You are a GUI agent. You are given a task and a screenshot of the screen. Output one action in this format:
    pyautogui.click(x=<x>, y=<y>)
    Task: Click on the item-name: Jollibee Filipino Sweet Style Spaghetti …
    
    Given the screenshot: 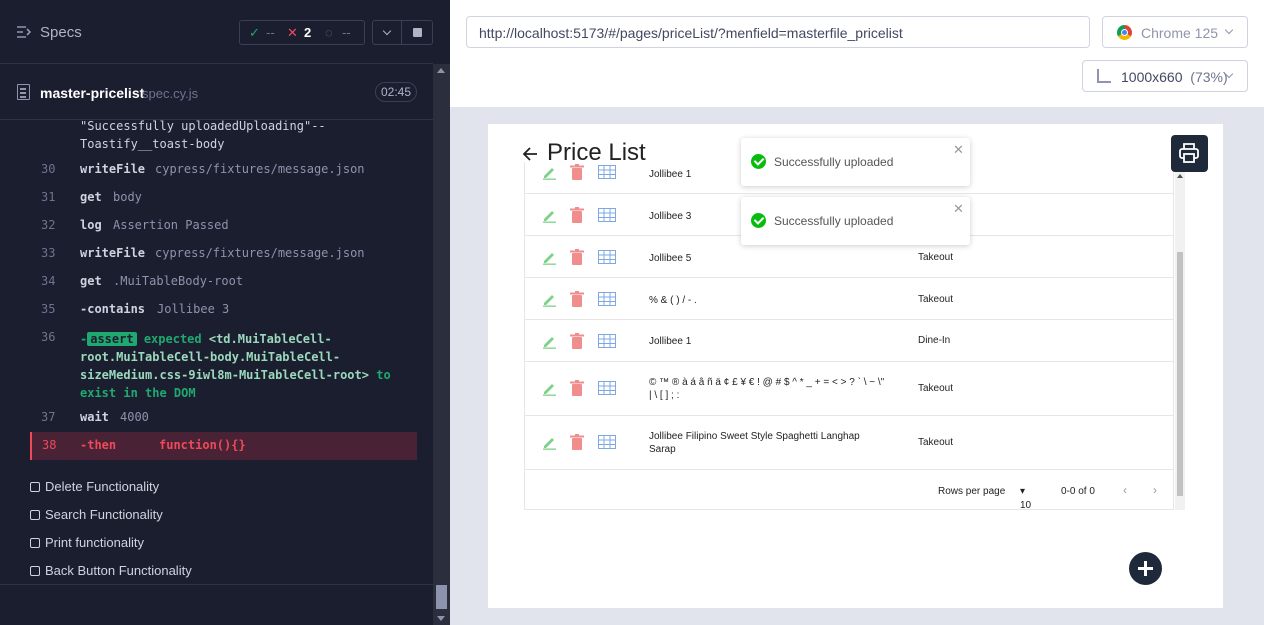 What is the action you would take?
    pyautogui.click(x=754, y=443)
    